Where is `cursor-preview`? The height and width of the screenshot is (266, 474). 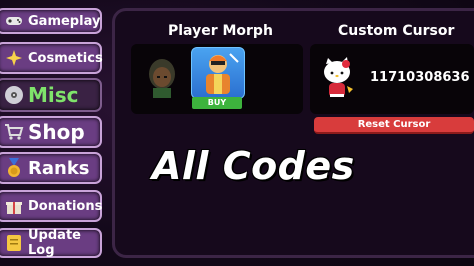
cursor-preview is located at coordinates (337, 79).